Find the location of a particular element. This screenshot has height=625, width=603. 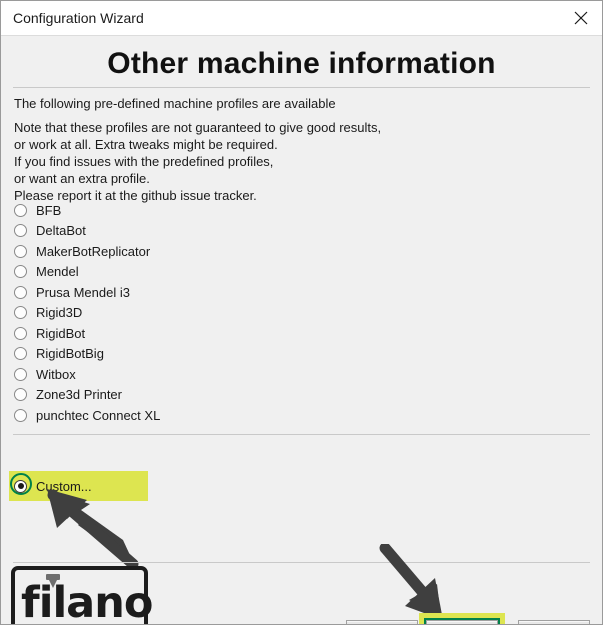

radio-option-bfb: BFB is located at coordinates (214, 210).